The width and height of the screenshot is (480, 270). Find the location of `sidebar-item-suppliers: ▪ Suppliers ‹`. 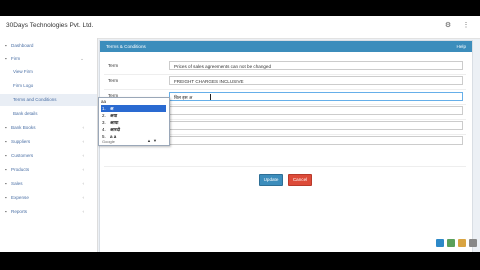

sidebar-item-suppliers: ▪ Suppliers ‹ is located at coordinates (48, 142).